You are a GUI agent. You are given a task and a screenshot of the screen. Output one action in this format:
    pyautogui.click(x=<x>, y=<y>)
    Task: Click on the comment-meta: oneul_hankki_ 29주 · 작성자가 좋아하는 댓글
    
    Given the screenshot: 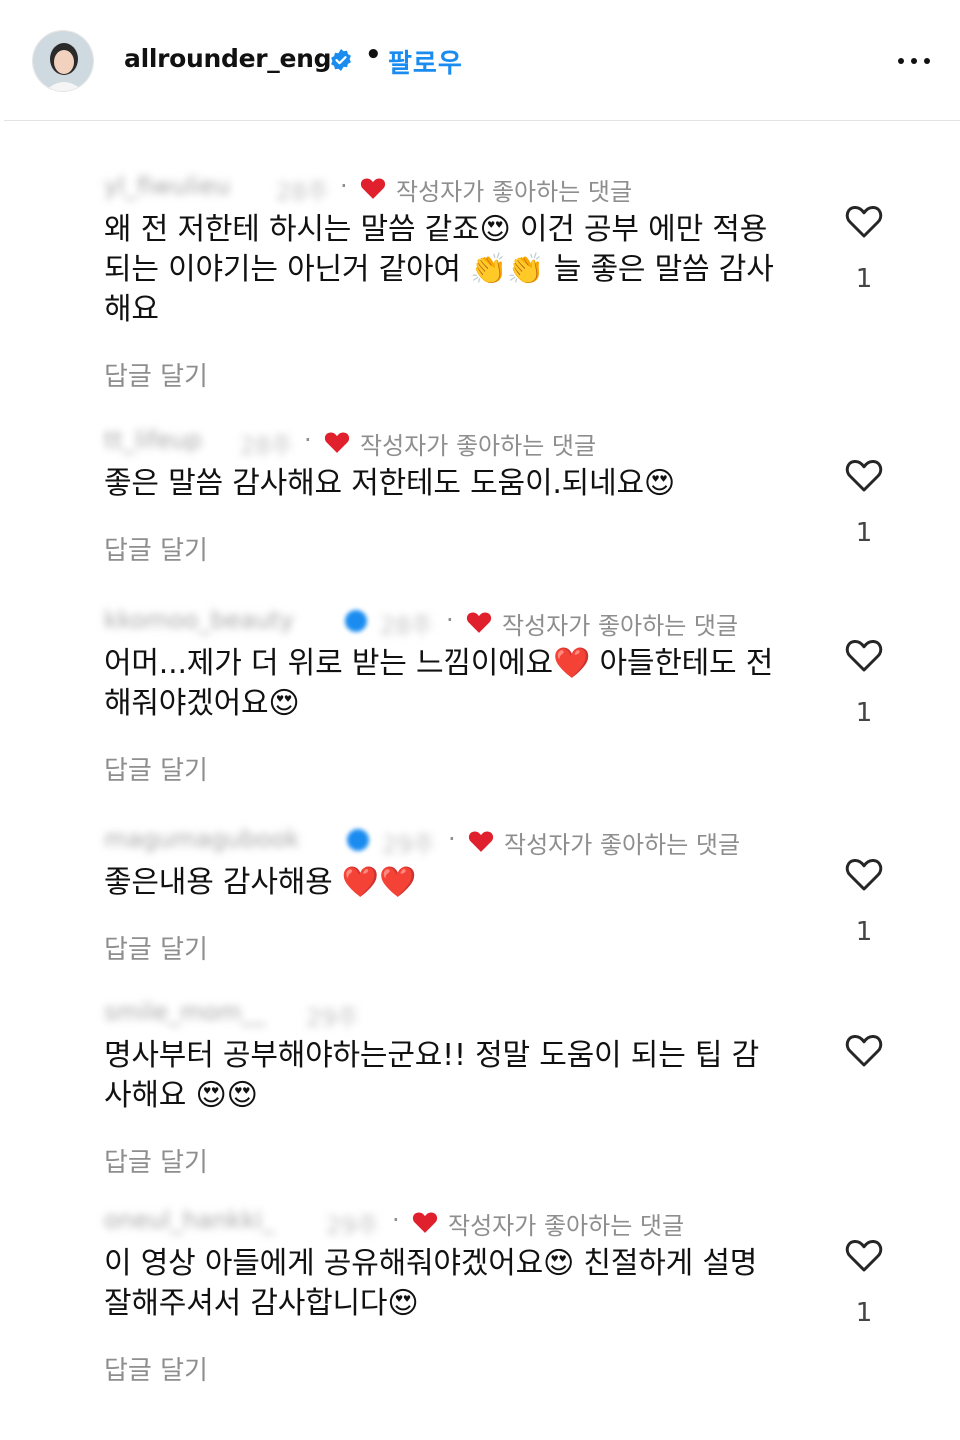 What is the action you would take?
    pyautogui.click(x=514, y=1222)
    